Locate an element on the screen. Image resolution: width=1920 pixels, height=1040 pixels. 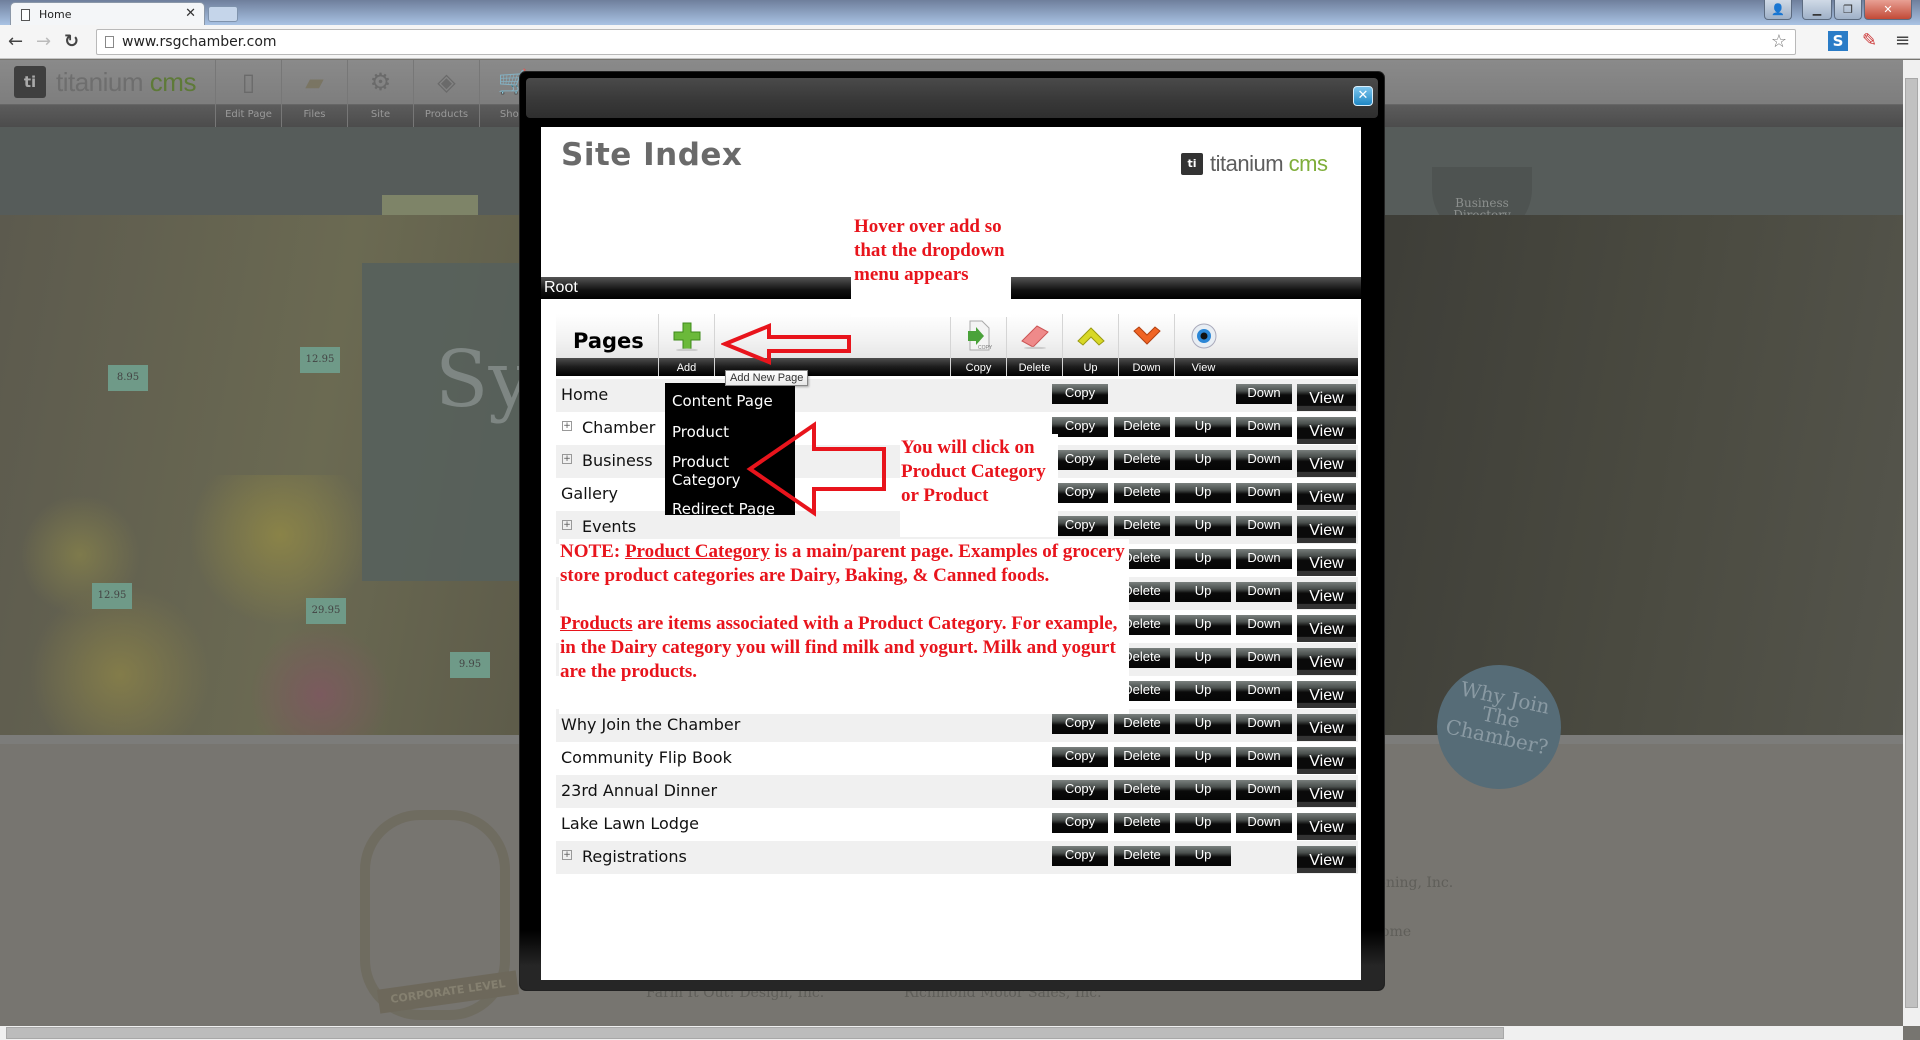
page-name: Registrations is located at coordinates (634, 856).